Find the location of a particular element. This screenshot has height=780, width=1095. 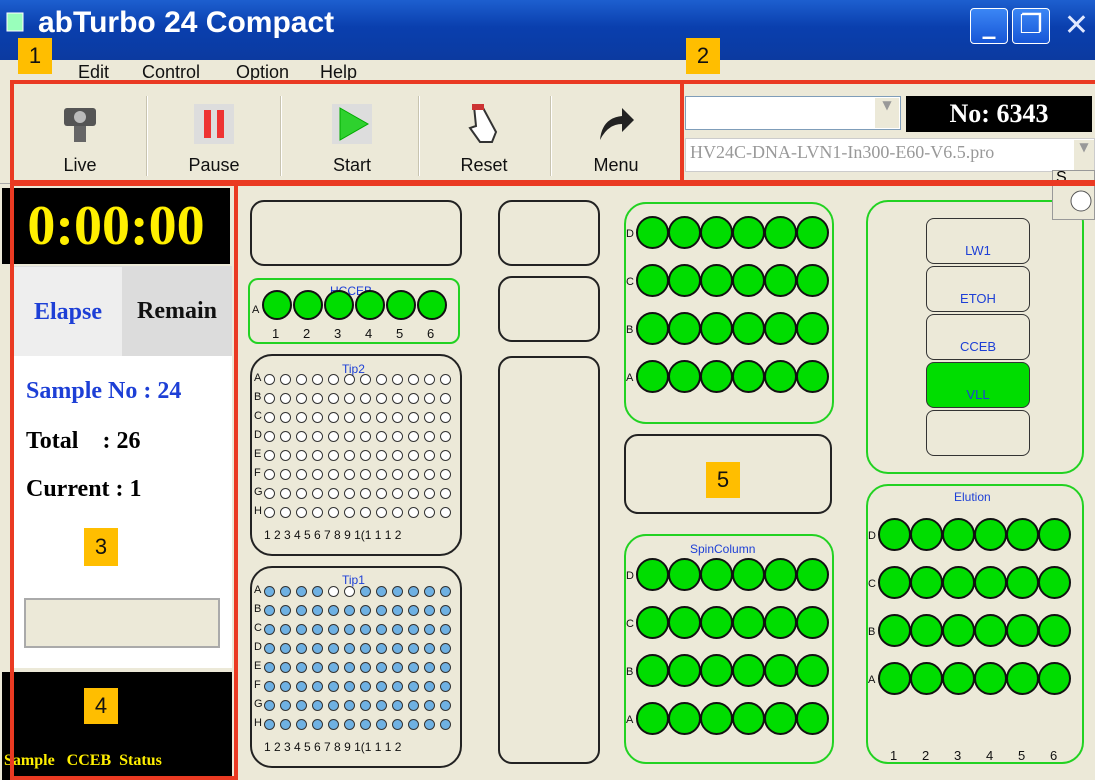

close-icon: ✕ is located at coordinates (1076, 26).